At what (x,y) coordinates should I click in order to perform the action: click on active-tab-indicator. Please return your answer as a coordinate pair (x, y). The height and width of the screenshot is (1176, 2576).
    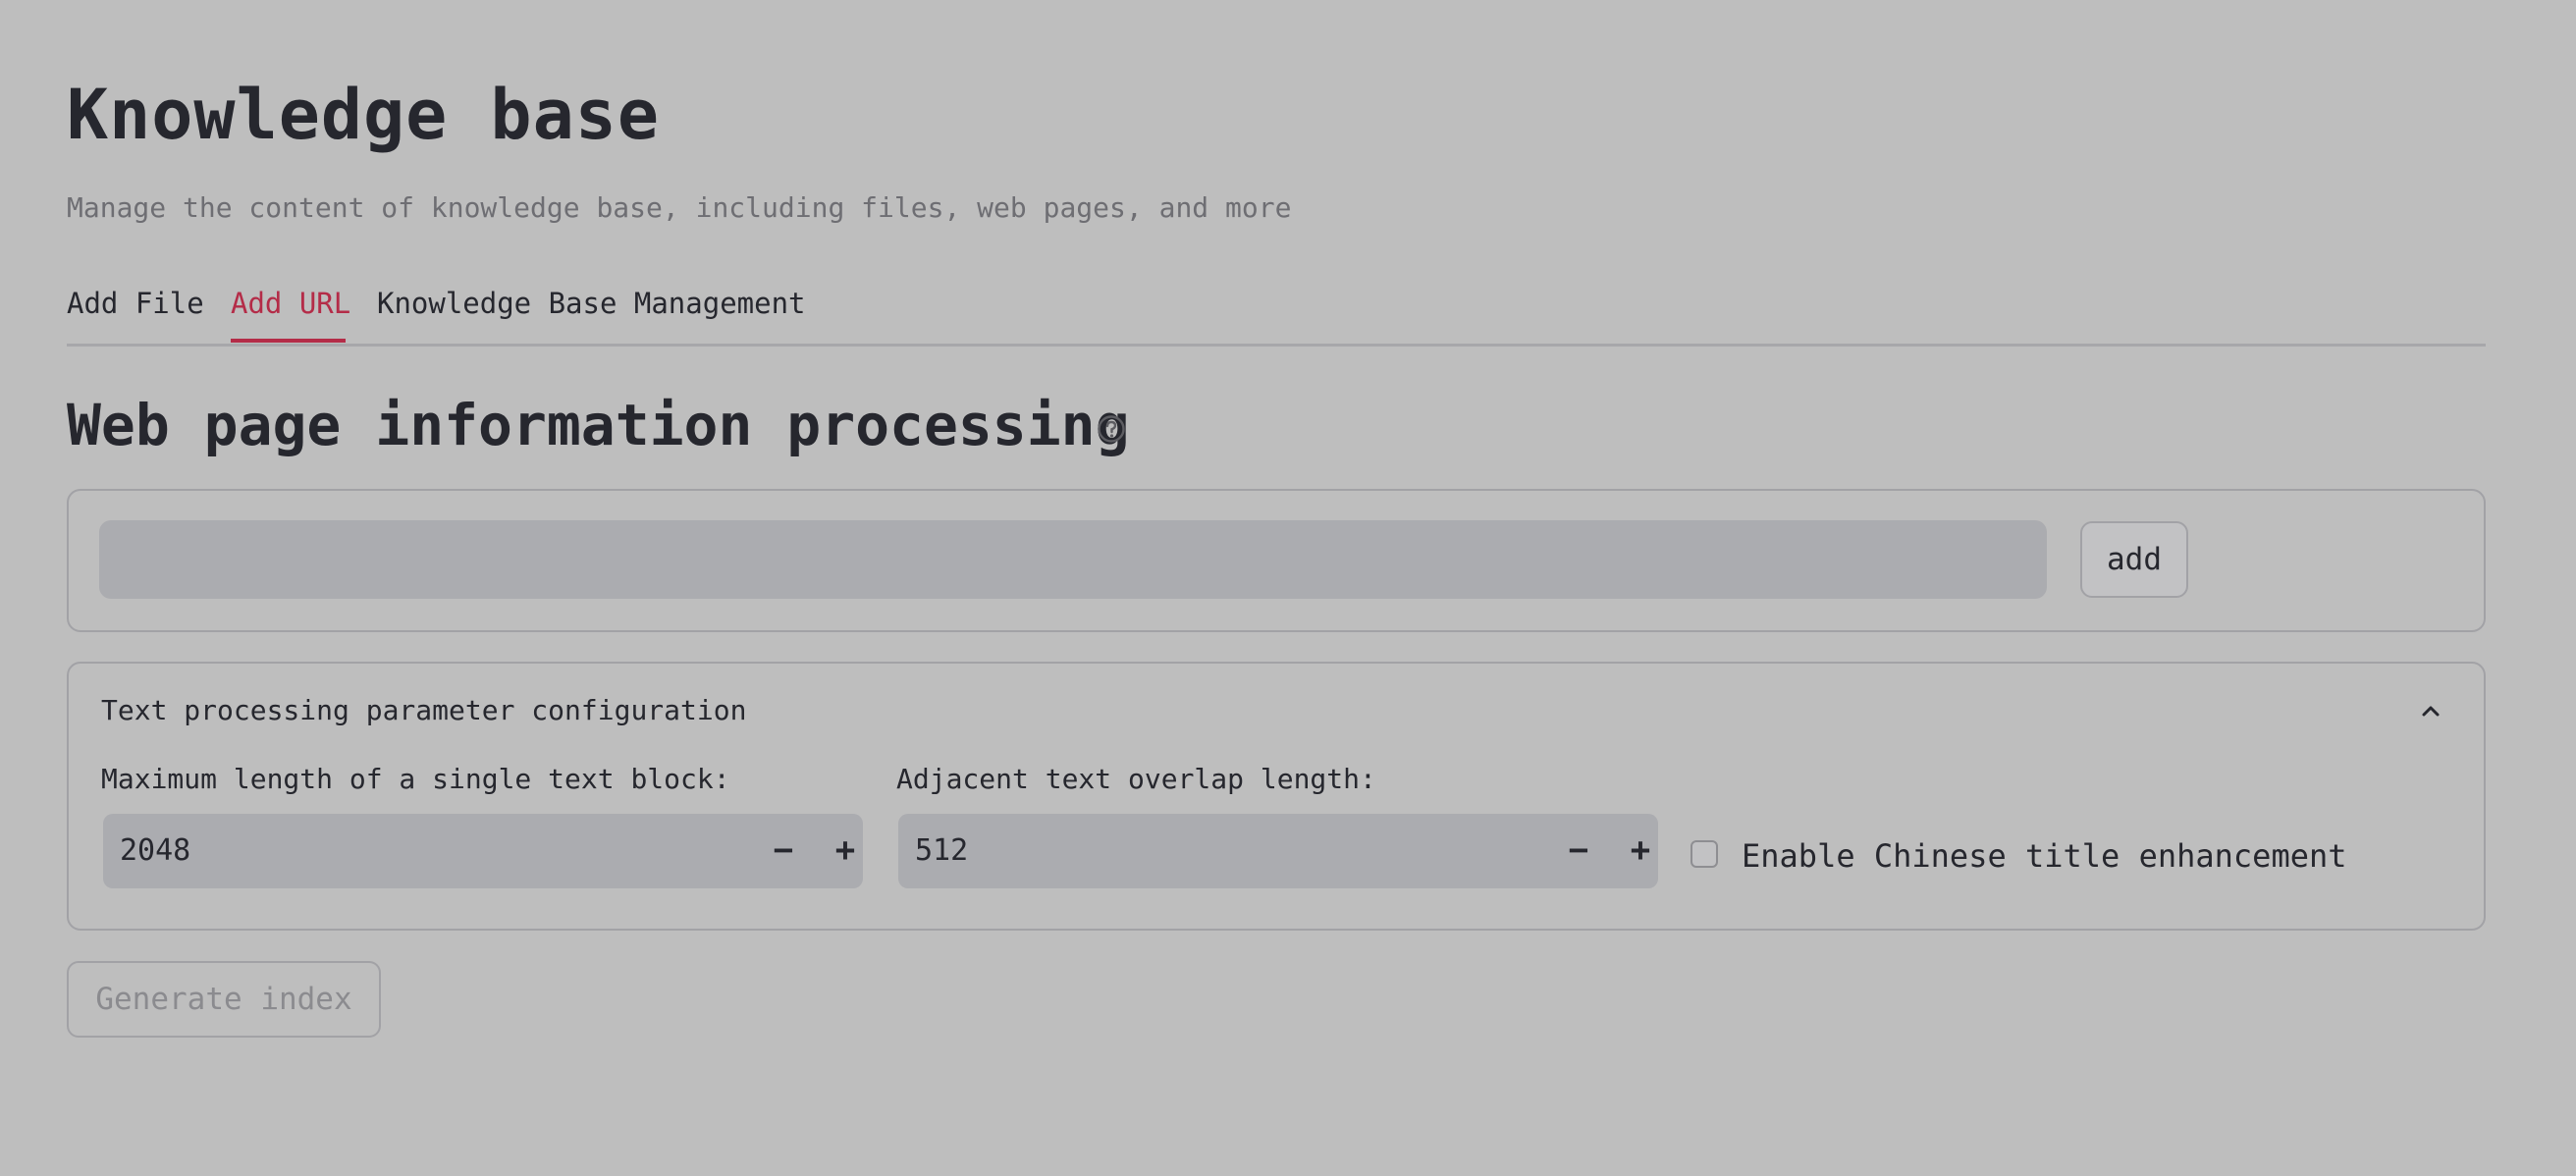
    Looking at the image, I should click on (288, 341).